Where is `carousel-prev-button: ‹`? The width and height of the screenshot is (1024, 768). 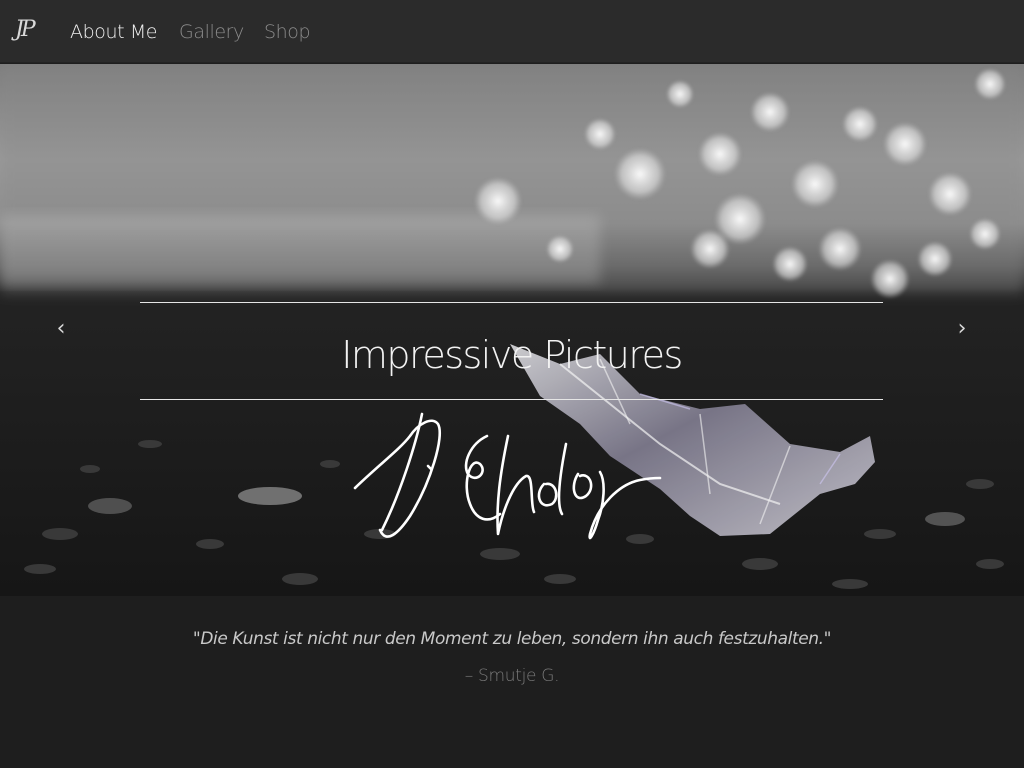
carousel-prev-button: ‹ is located at coordinates (61, 329).